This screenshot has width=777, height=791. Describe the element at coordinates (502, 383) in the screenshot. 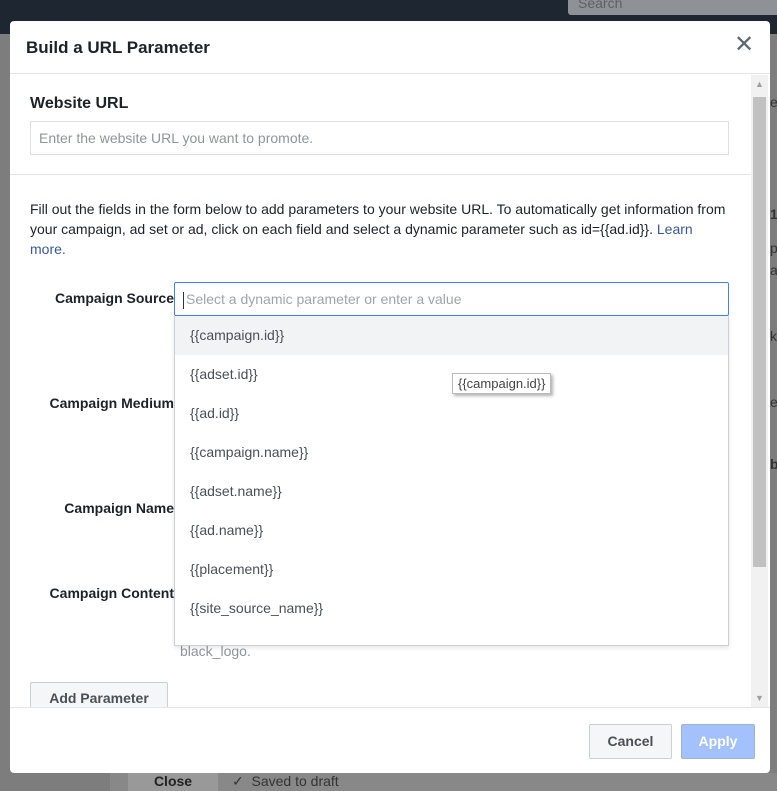

I see `tooltip: {{campaign.id}}` at that location.